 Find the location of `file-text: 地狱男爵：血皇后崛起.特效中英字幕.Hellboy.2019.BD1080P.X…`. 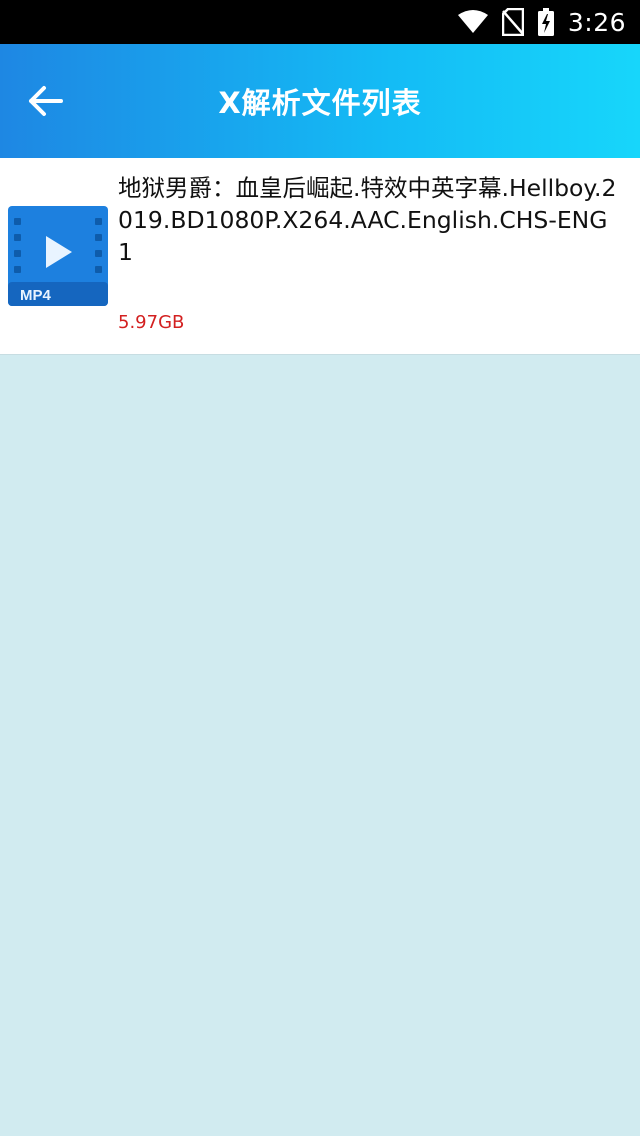

file-text: 地狱男爵：血皇后崛起.特效中英字幕.Hellboy.2019.BD1080P.X… is located at coordinates (368, 252).